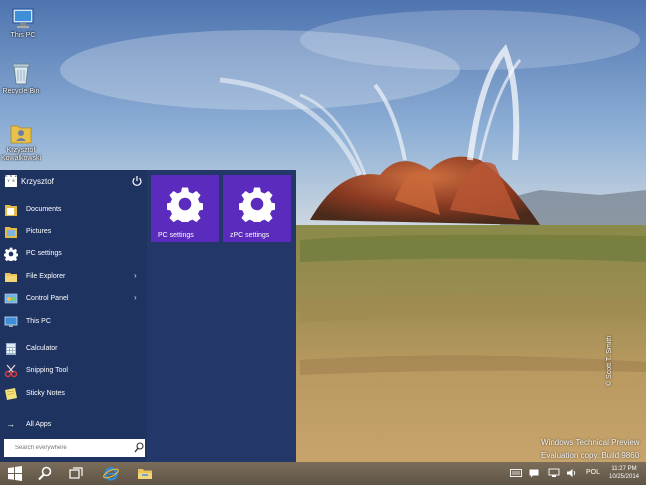  What do you see at coordinates (73, 322) in the screenshot?
I see `start-item-this-pc: This PC` at bounding box center [73, 322].